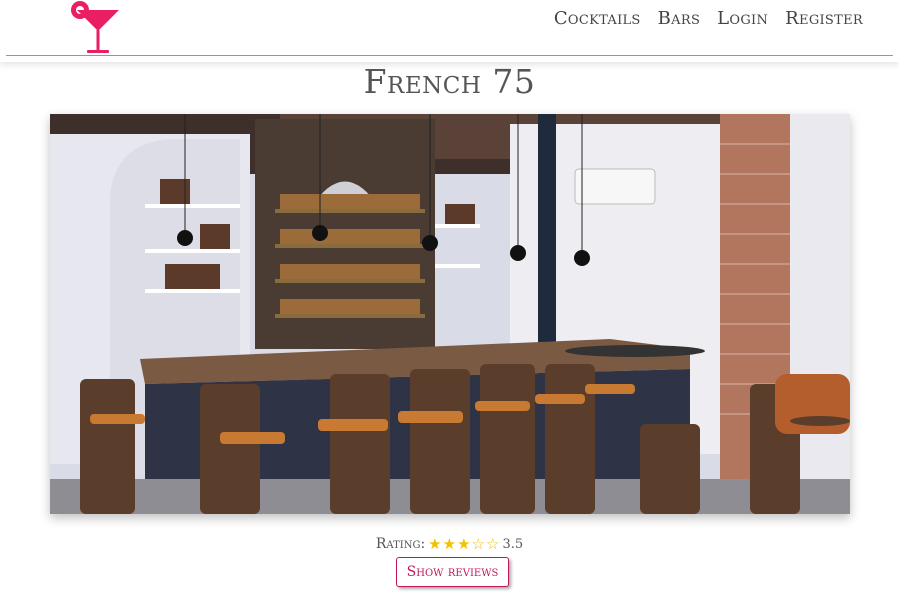 Image resolution: width=899 pixels, height=601 pixels. Describe the element at coordinates (449, 81) in the screenshot. I see `page-title: French 75` at that location.